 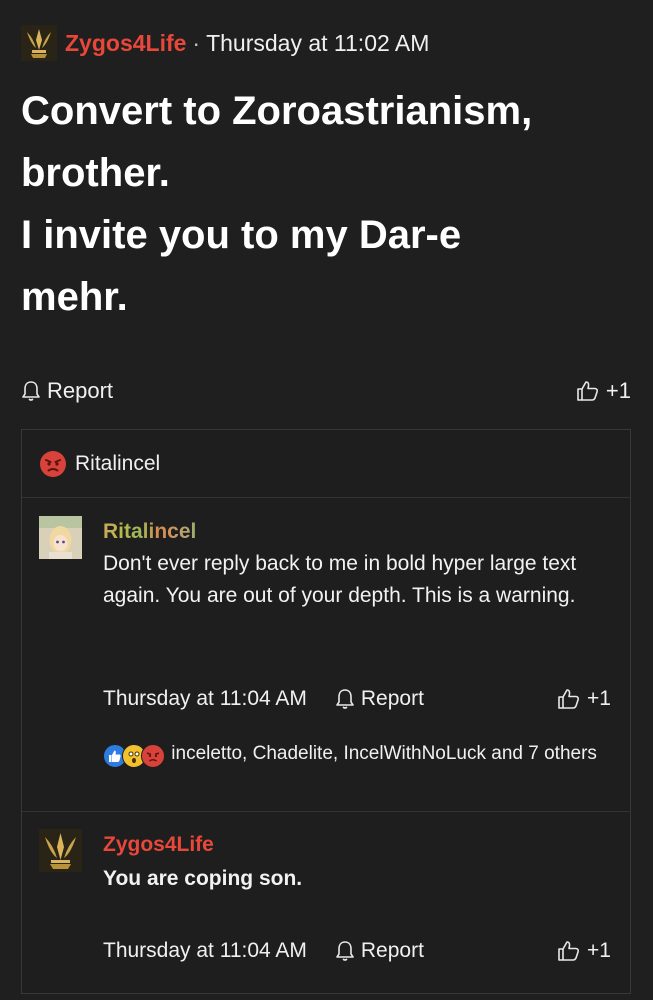 I want to click on post-body-line: mehr., so click(x=74, y=297).